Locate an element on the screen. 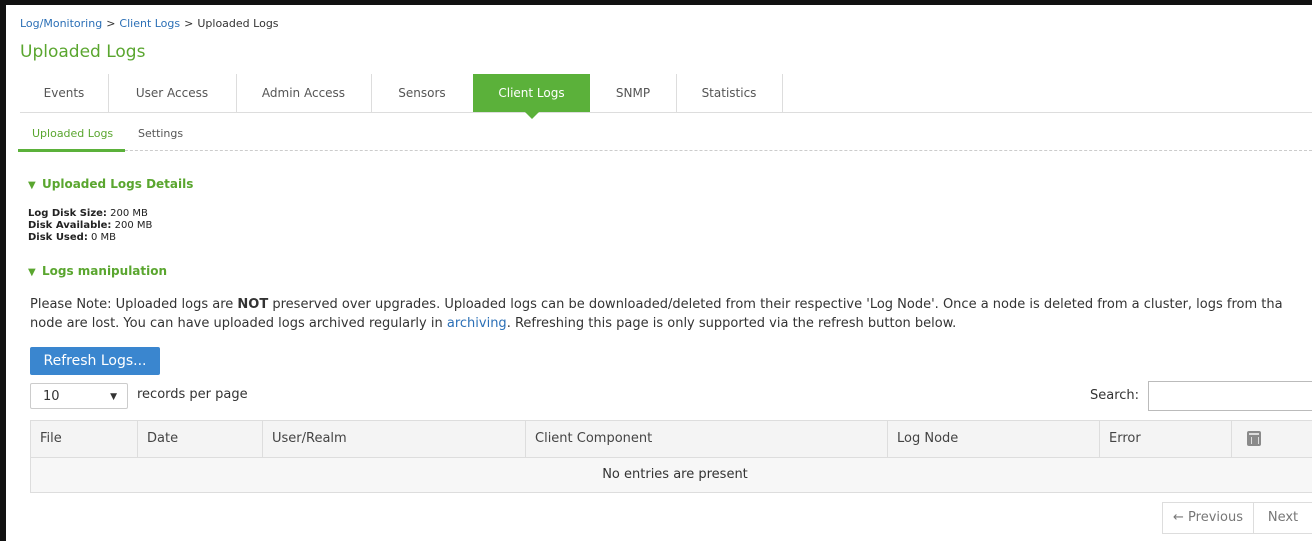 The height and width of the screenshot is (541, 1312). disk-used-value: 0 MB is located at coordinates (104, 237).